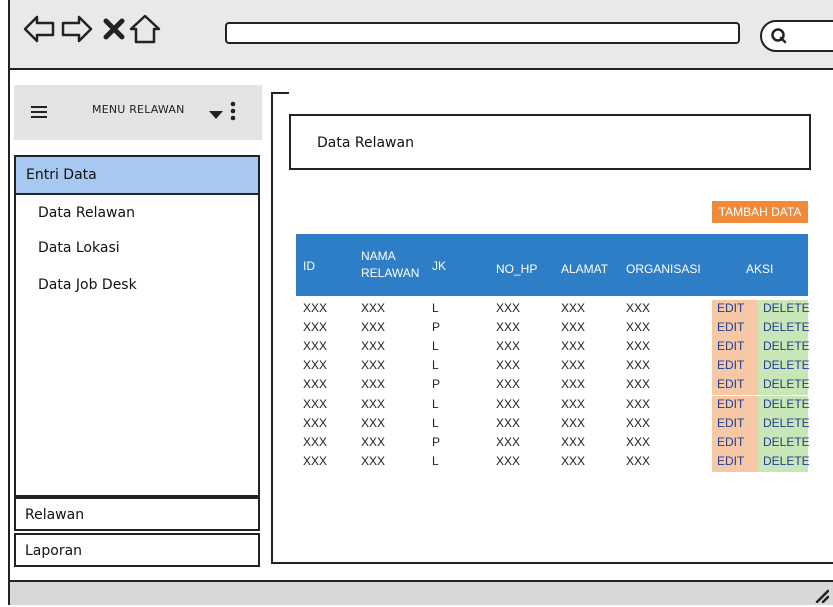 The height and width of the screenshot is (607, 833). I want to click on menu-title: MENU RELAWAN, so click(138, 109).